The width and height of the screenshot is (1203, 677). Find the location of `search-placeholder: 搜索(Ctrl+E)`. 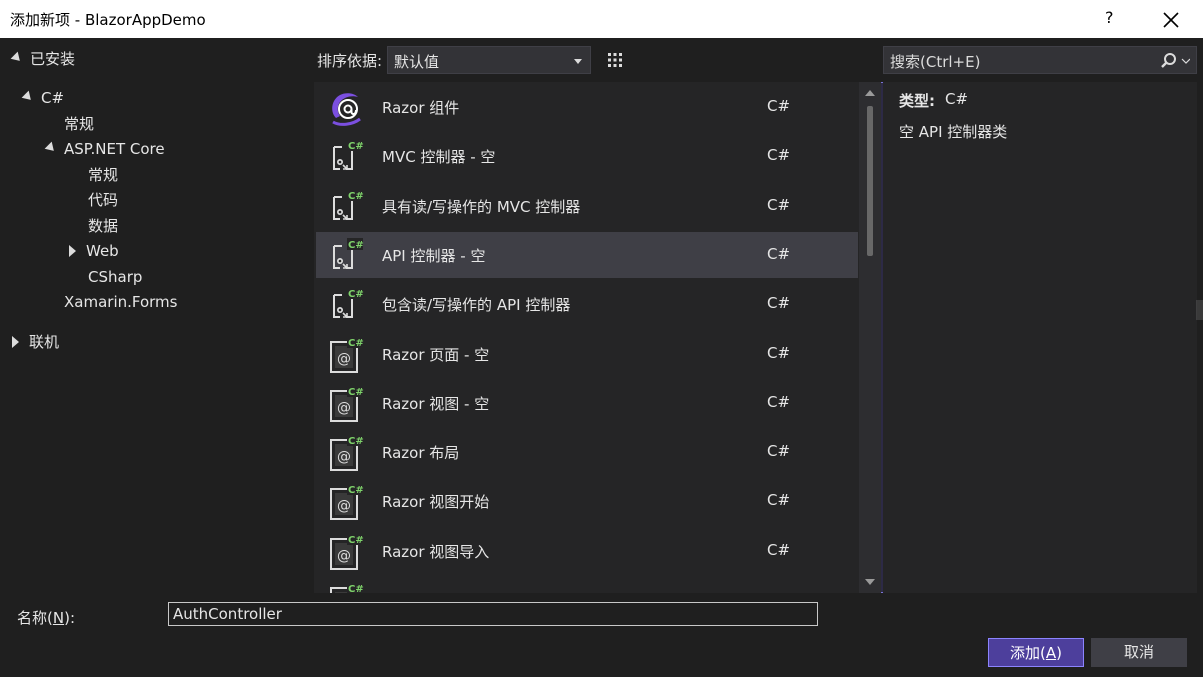

search-placeholder: 搜索(Ctrl+E) is located at coordinates (935, 62).